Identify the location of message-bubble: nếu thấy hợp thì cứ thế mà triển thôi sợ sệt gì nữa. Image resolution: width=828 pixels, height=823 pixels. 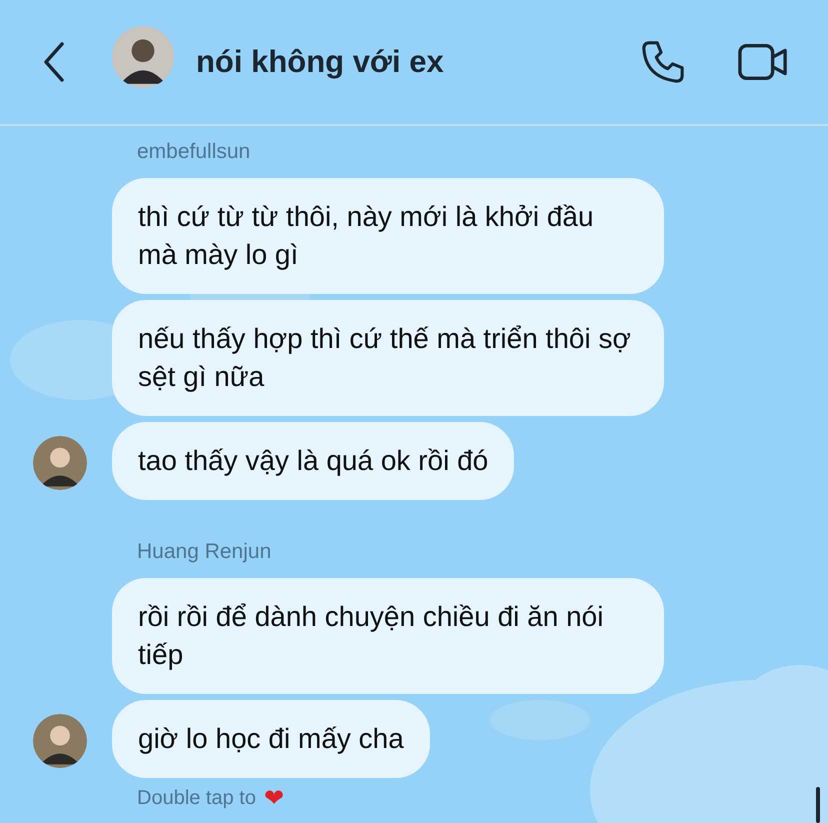
(388, 358).